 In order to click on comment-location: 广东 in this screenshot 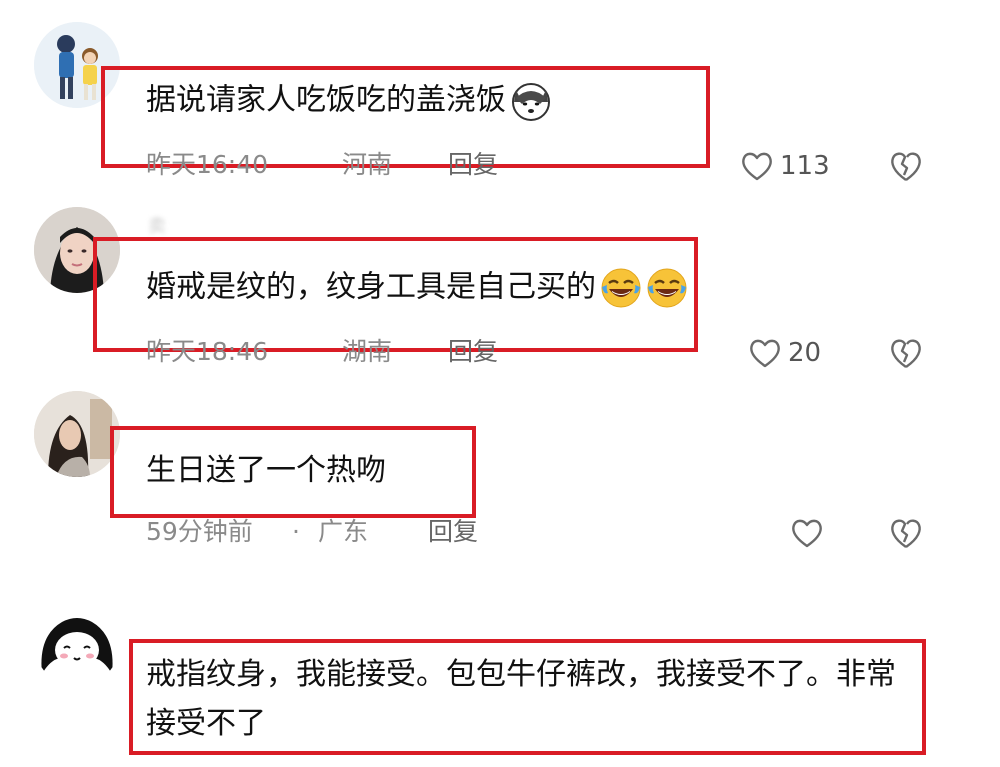, I will do `click(343, 531)`.